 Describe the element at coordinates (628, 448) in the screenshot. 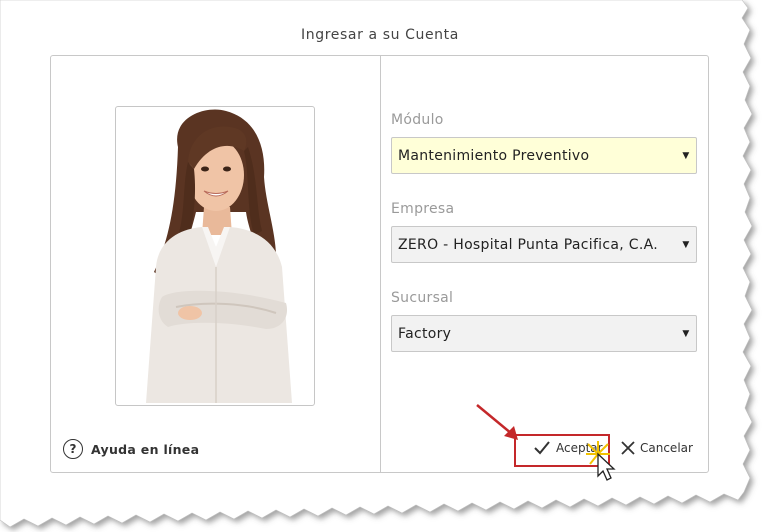

I see `close-icon` at that location.